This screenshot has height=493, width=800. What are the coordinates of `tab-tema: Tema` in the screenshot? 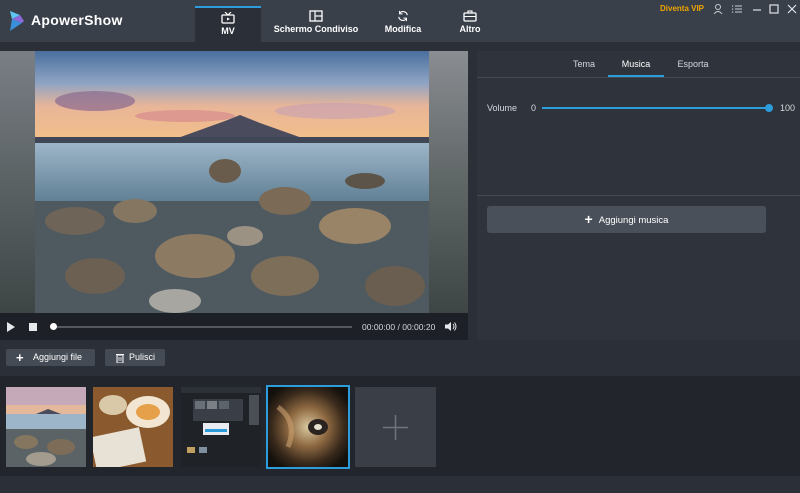 It's located at (584, 64).